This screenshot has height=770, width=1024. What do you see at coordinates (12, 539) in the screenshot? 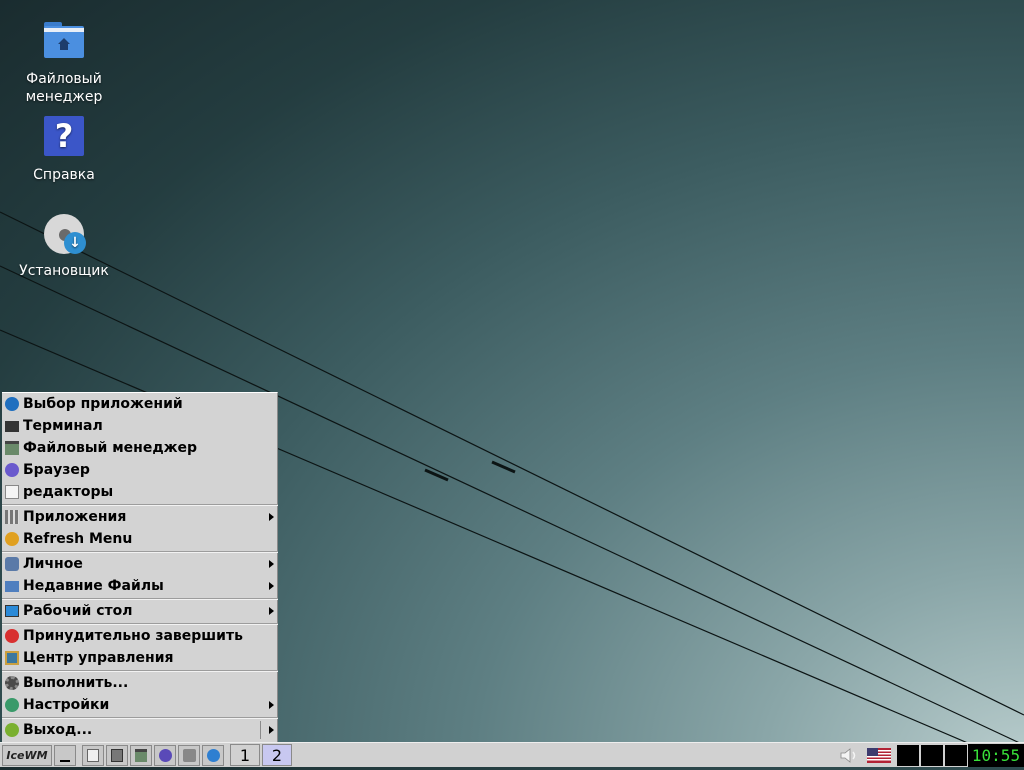
I see `refresh-icon` at bounding box center [12, 539].